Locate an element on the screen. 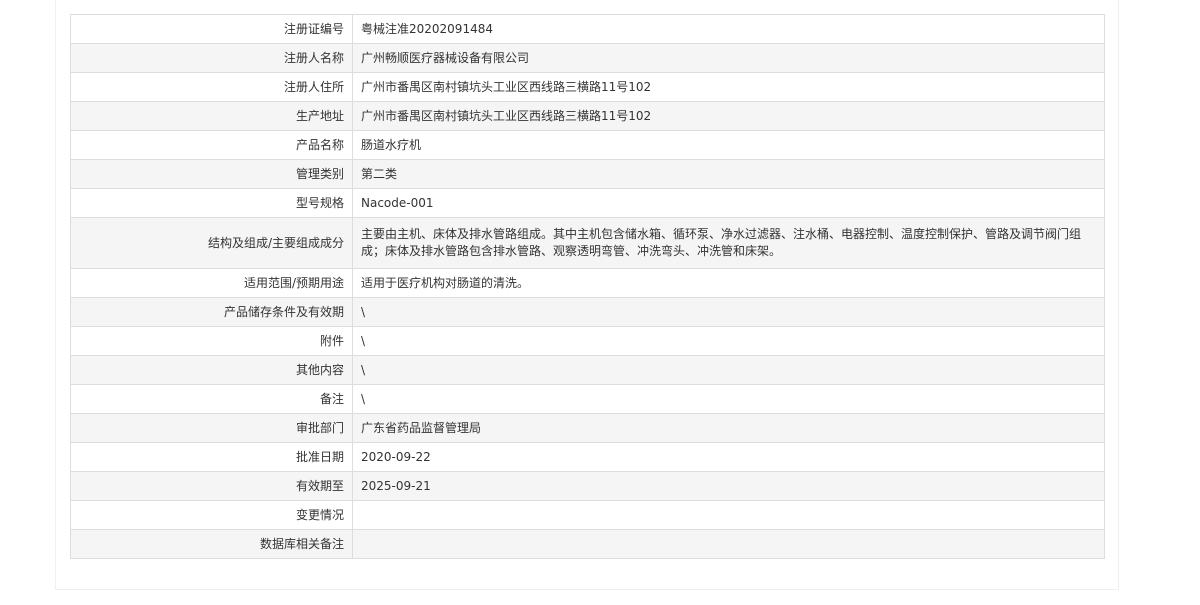  table-row: 数据库相关备注 is located at coordinates (587, 544).